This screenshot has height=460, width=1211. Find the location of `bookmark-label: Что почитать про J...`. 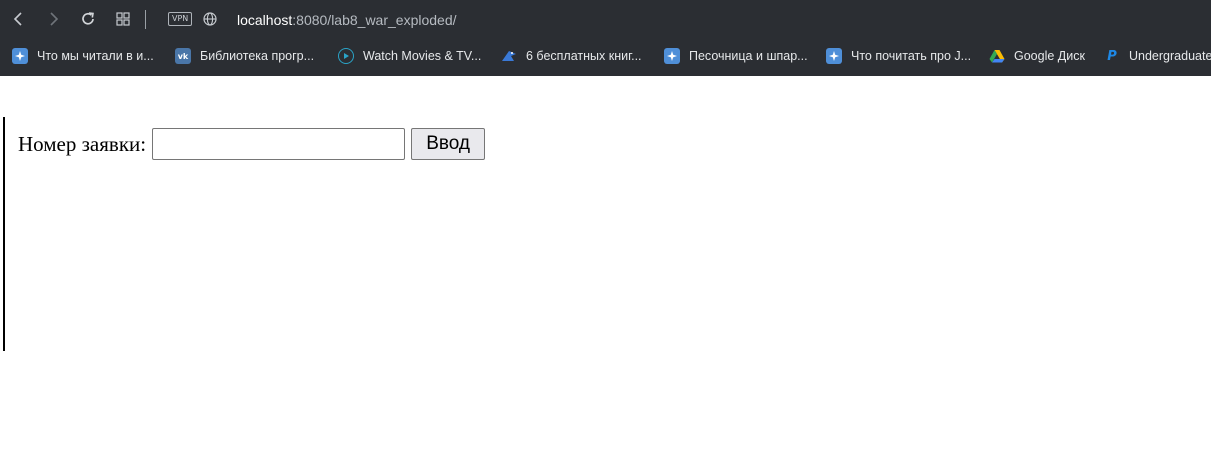

bookmark-label: Что почитать про J... is located at coordinates (911, 56).